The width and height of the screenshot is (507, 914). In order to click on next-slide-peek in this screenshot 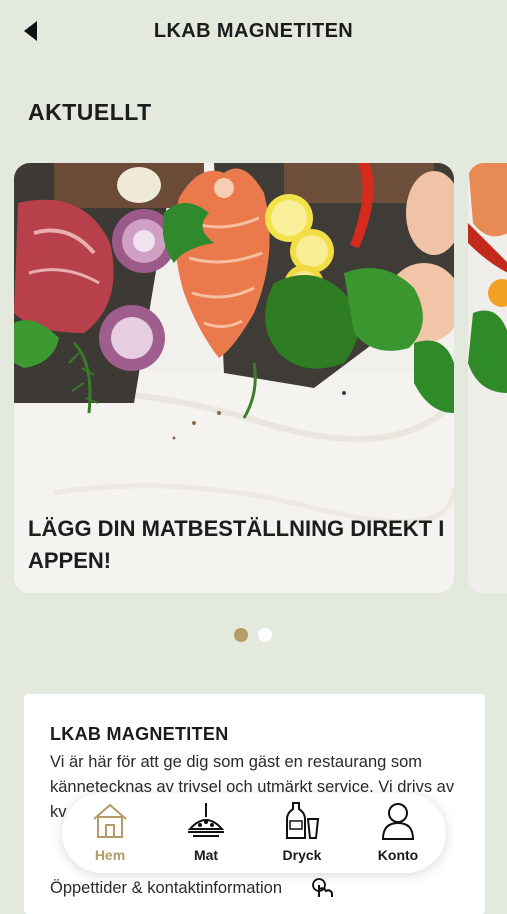, I will do `click(487, 378)`.